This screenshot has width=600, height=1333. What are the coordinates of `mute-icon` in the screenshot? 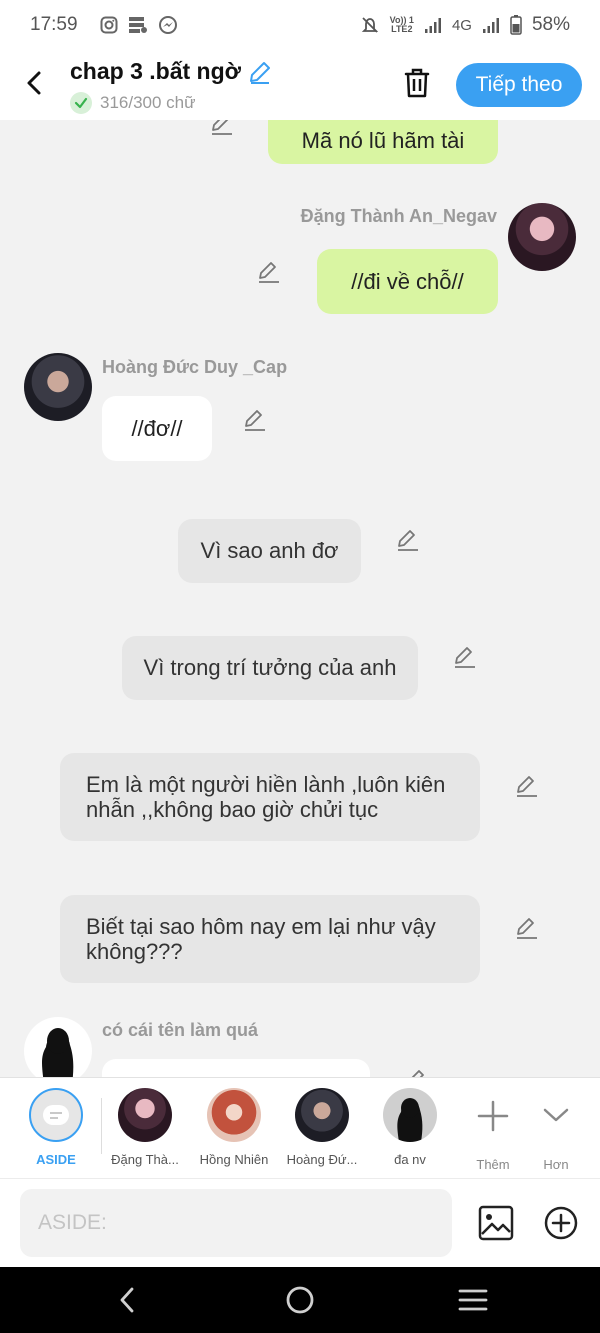 It's located at (369, 25).